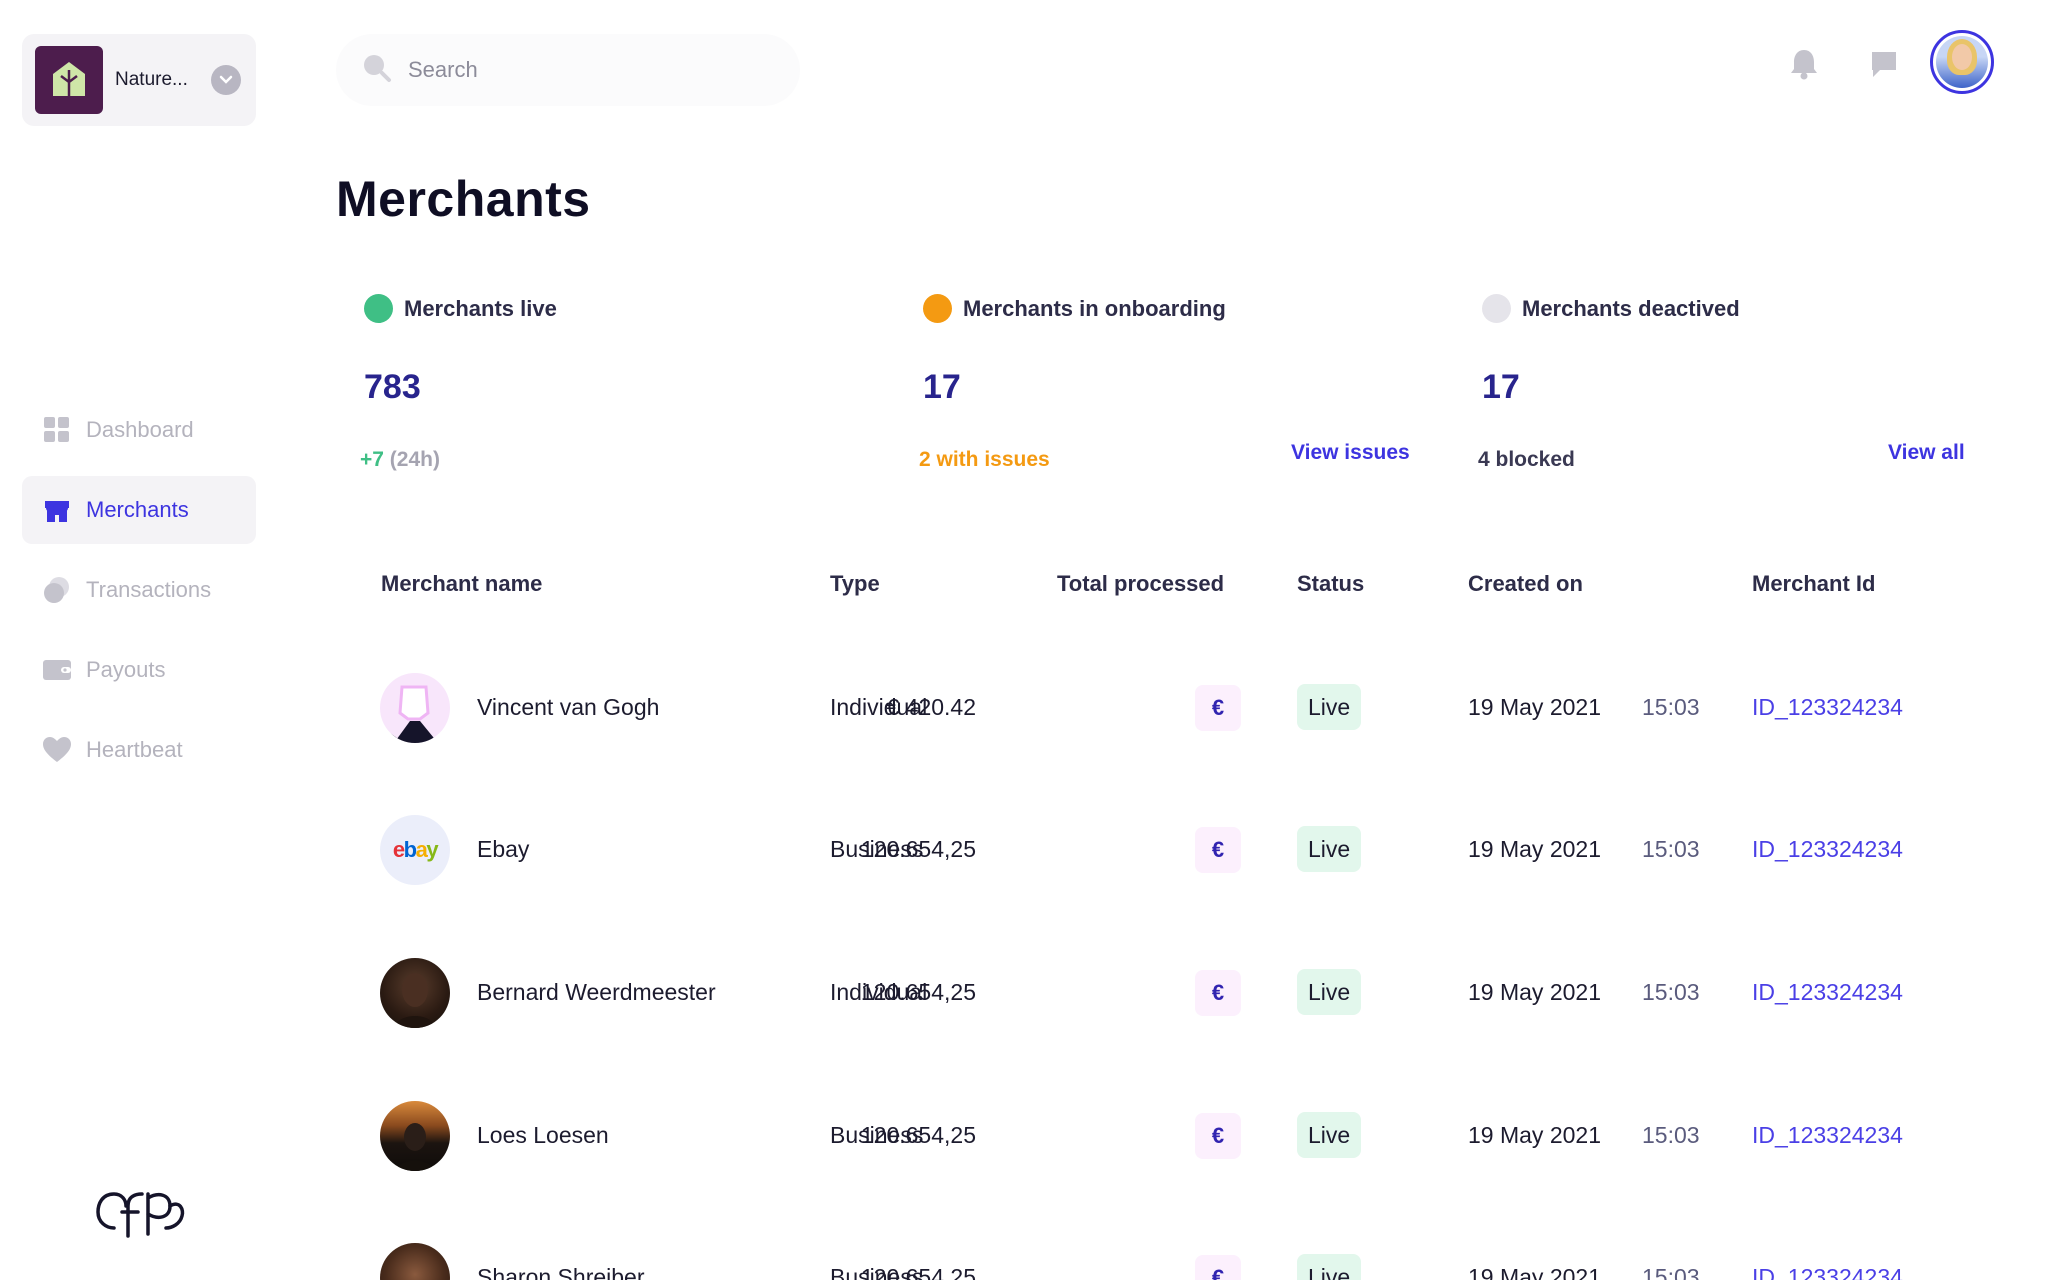 This screenshot has height=1280, width=2048. I want to click on merchant-name: Bernard Weerdmeester, so click(596, 992).